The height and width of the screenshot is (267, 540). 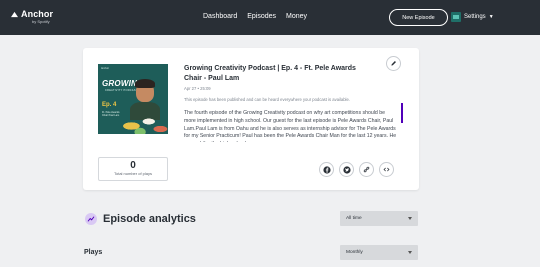 What do you see at coordinates (41, 21) in the screenshot?
I see `logo-subtext: by Spotify` at bounding box center [41, 21].